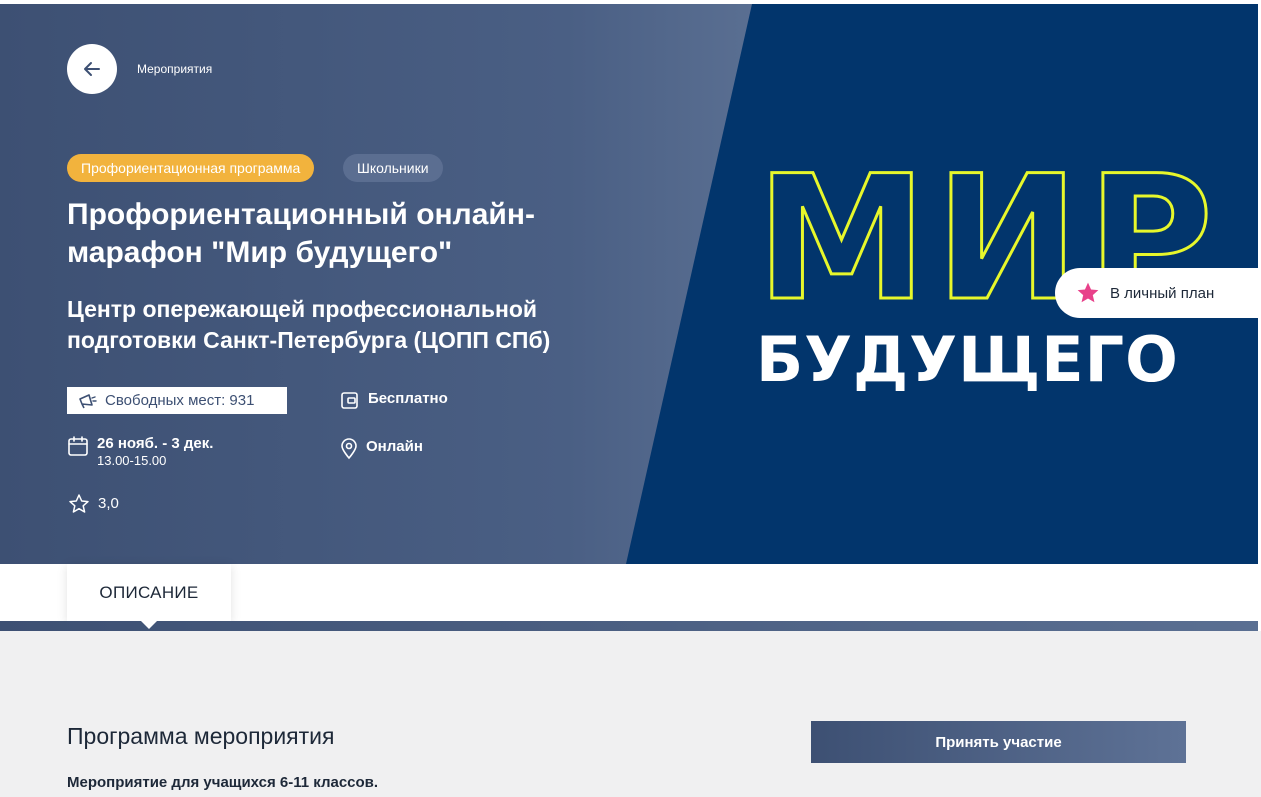  Describe the element at coordinates (180, 400) in the screenshot. I see `free-seats-text: Свободных мест: 931` at that location.